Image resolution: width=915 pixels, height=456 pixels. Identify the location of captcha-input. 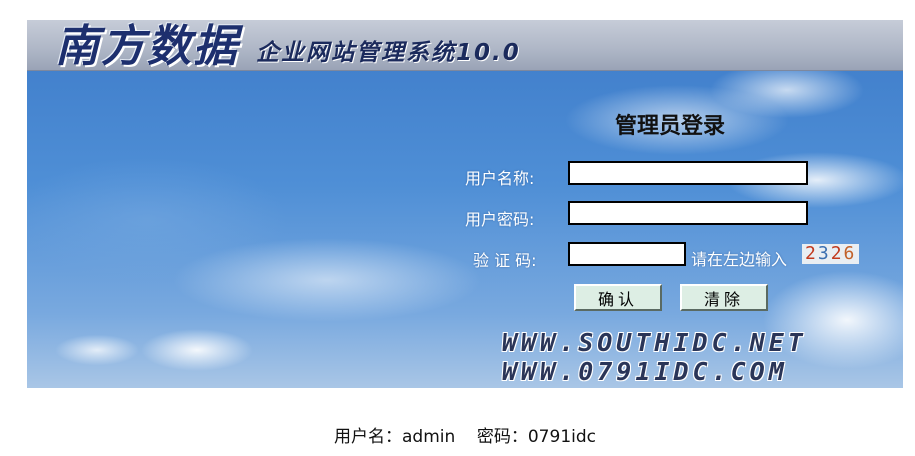
(627, 254).